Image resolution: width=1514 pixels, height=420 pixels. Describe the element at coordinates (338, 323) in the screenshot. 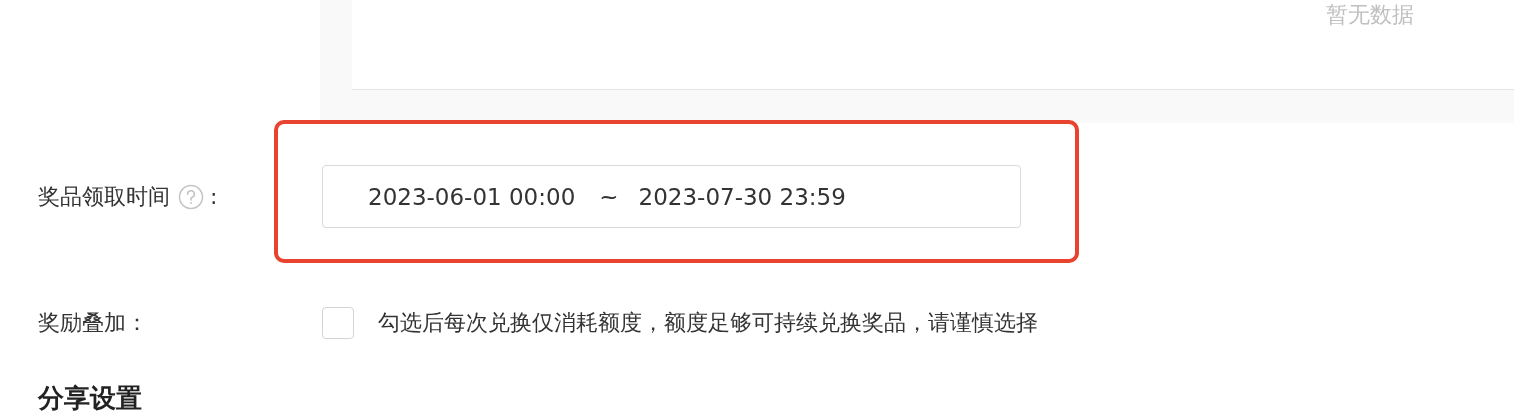

I see `checkbox` at that location.